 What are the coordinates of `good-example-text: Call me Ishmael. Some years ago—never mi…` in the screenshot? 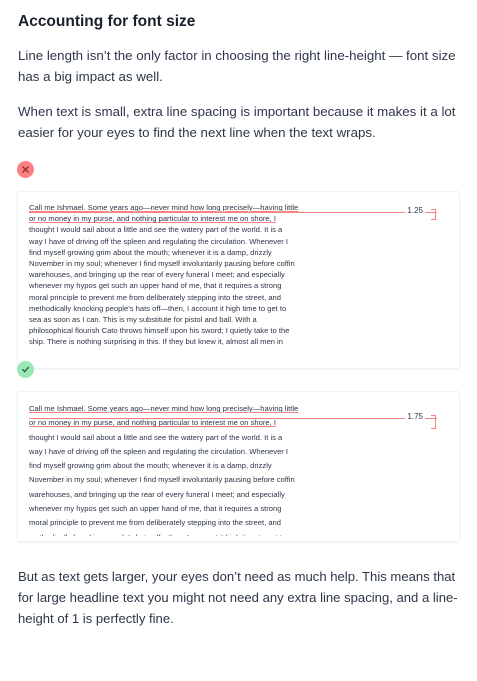 It's located at (182, 471).